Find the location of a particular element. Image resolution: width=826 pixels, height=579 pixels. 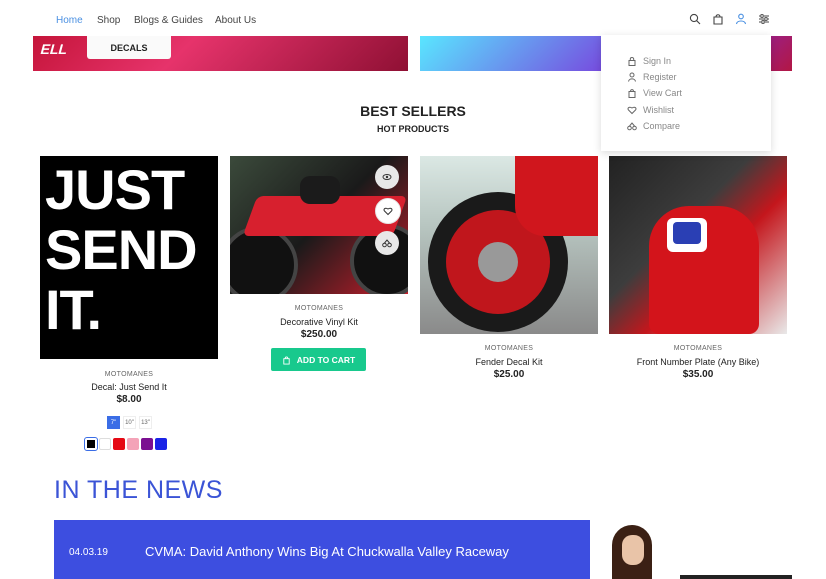

settings-sliders-icon is located at coordinates (764, 18).